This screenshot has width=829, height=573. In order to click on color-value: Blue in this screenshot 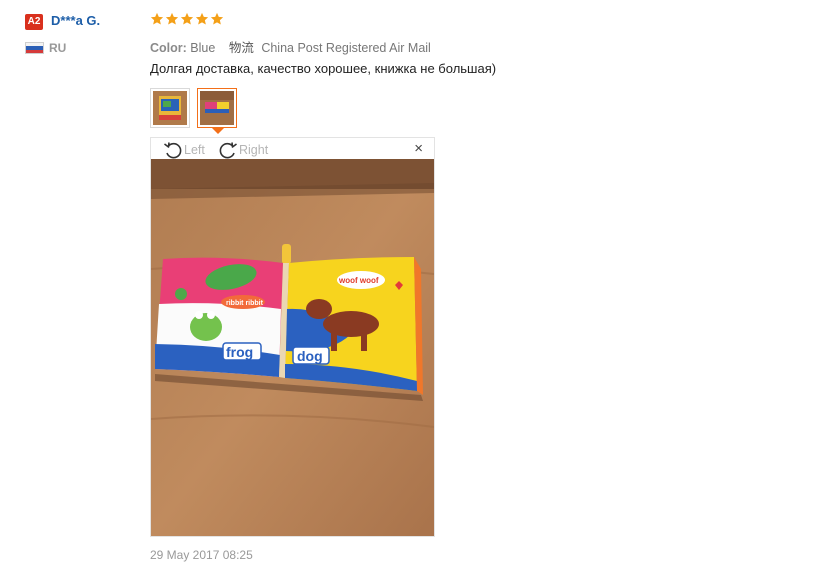, I will do `click(203, 48)`.